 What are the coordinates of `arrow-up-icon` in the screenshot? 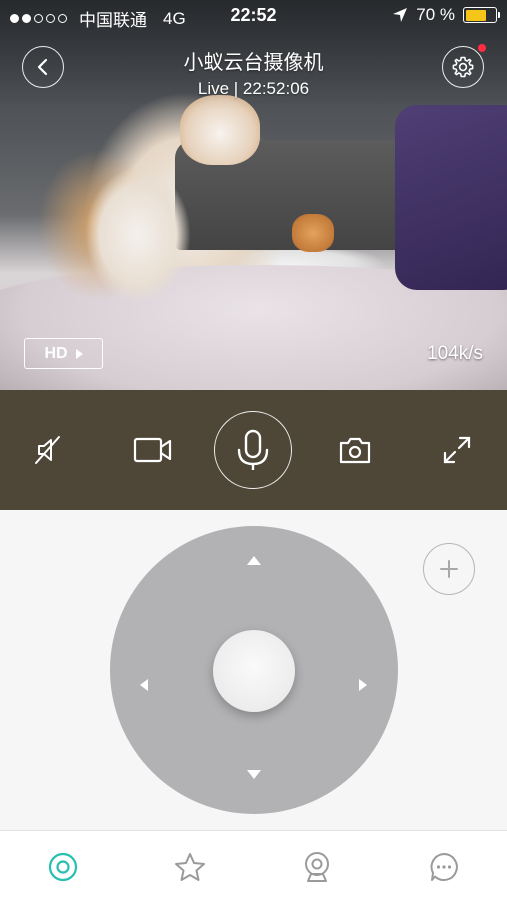 It's located at (254, 560).